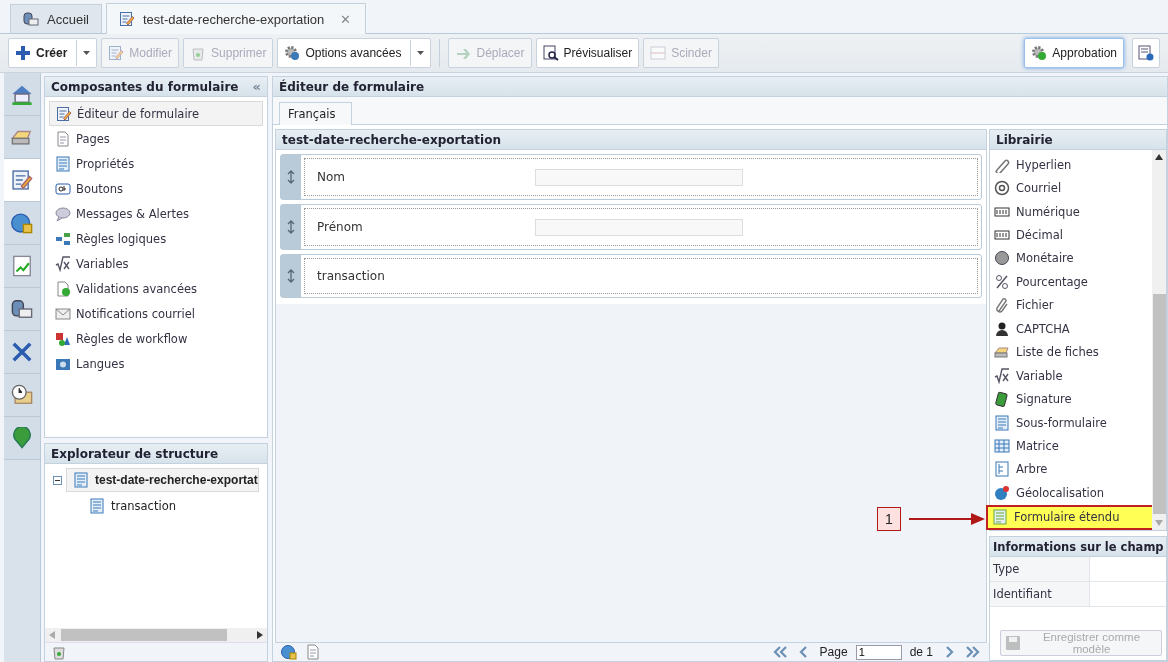 Image resolution: width=1168 pixels, height=662 pixels. Describe the element at coordinates (23, 53) in the screenshot. I see `plus-icon` at that location.